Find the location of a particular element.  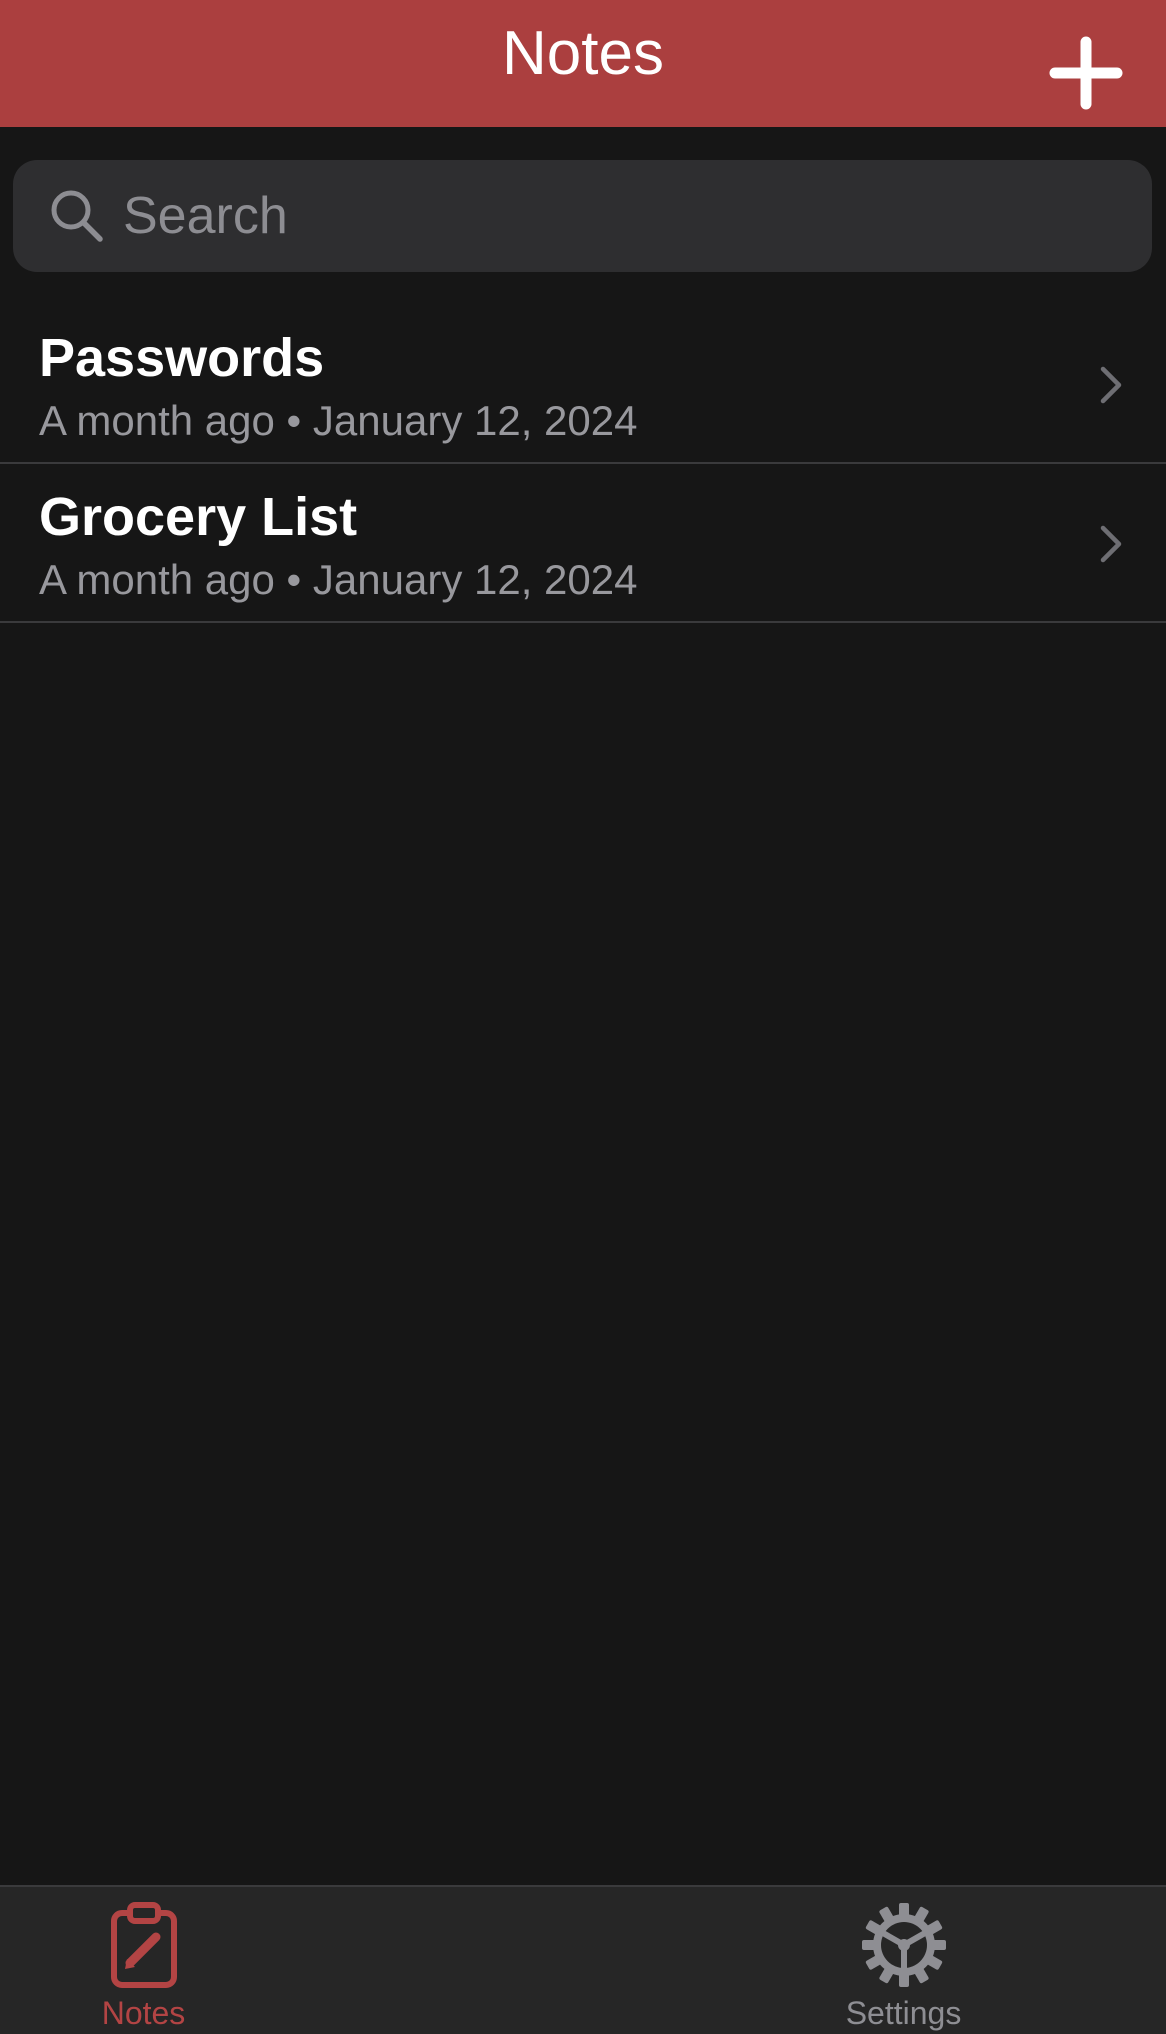

plus-icon is located at coordinates (1086, 73).